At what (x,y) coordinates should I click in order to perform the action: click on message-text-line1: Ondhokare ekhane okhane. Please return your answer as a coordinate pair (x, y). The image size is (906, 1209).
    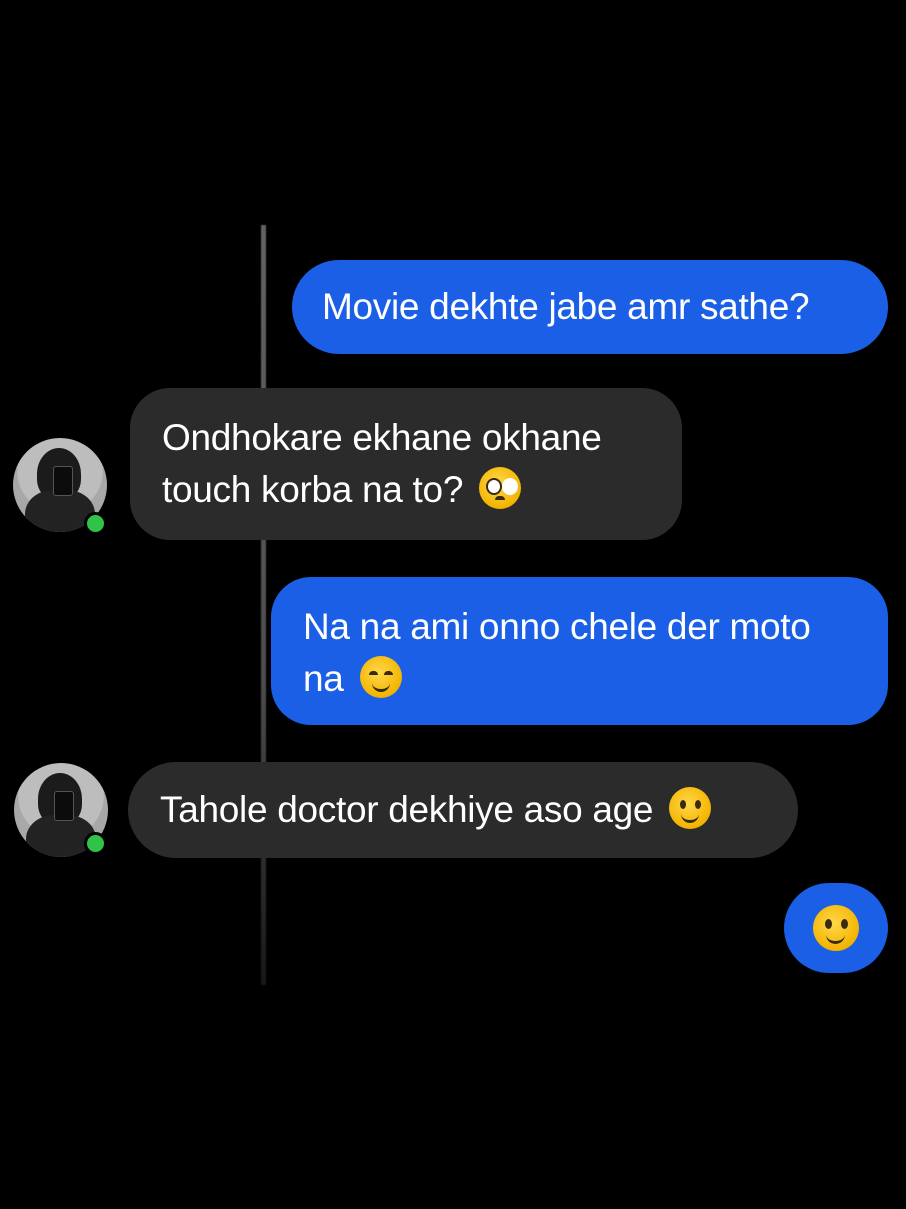
    Looking at the image, I should click on (382, 437).